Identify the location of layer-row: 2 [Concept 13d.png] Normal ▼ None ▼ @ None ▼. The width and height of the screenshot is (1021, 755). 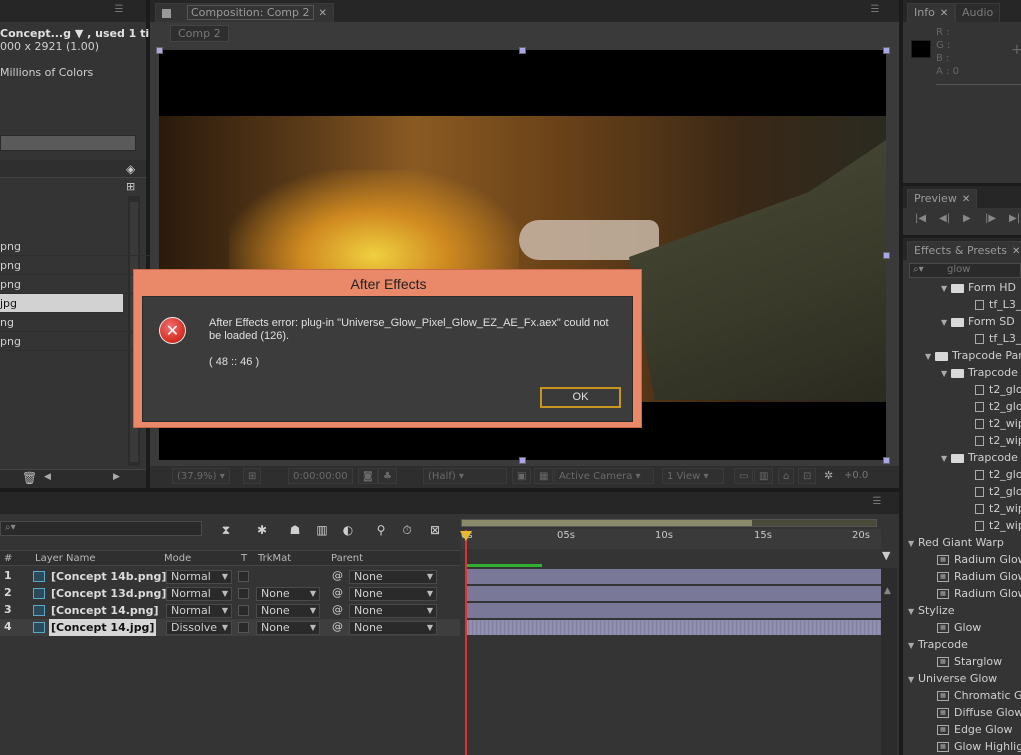
(230, 593).